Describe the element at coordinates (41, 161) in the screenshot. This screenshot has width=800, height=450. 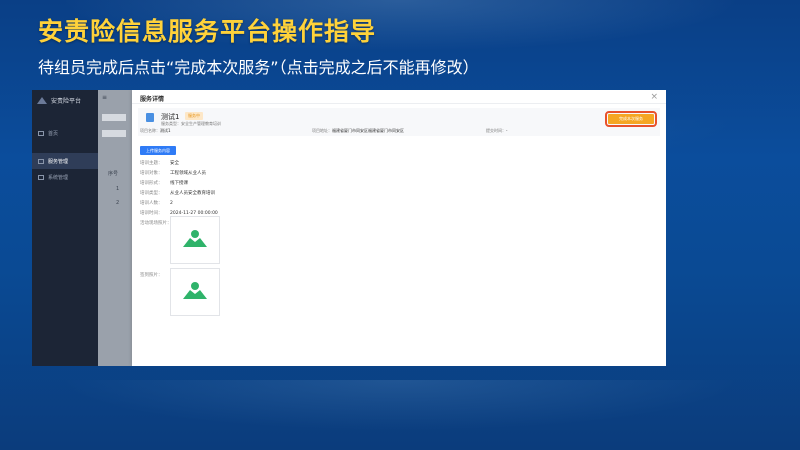
I see `service-icon` at that location.